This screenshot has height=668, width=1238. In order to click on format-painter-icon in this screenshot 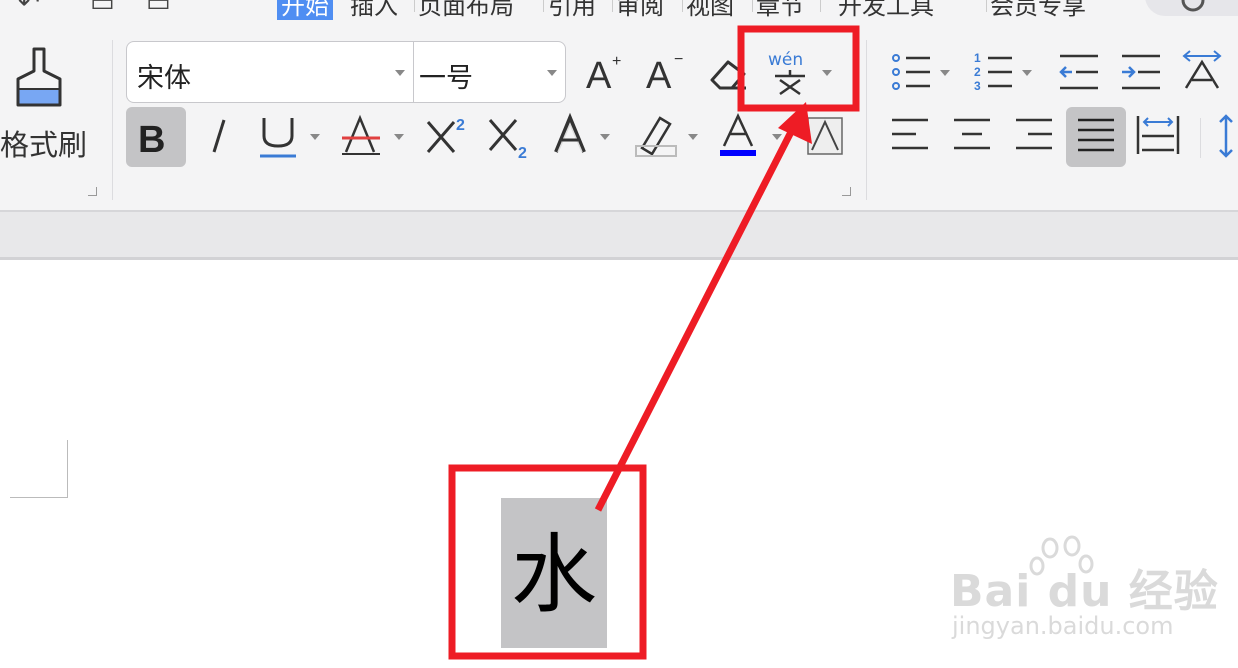, I will do `click(39, 77)`.